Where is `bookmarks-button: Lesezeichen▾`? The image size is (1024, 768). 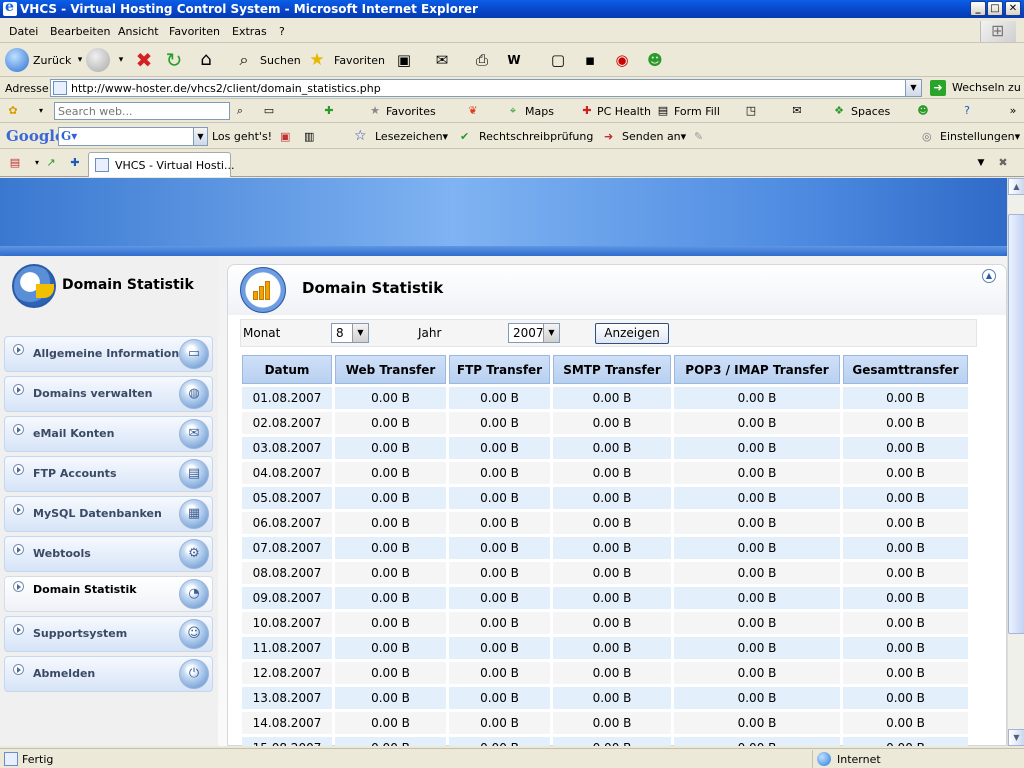
bookmarks-button: Lesezeichen▾ is located at coordinates (411, 136).